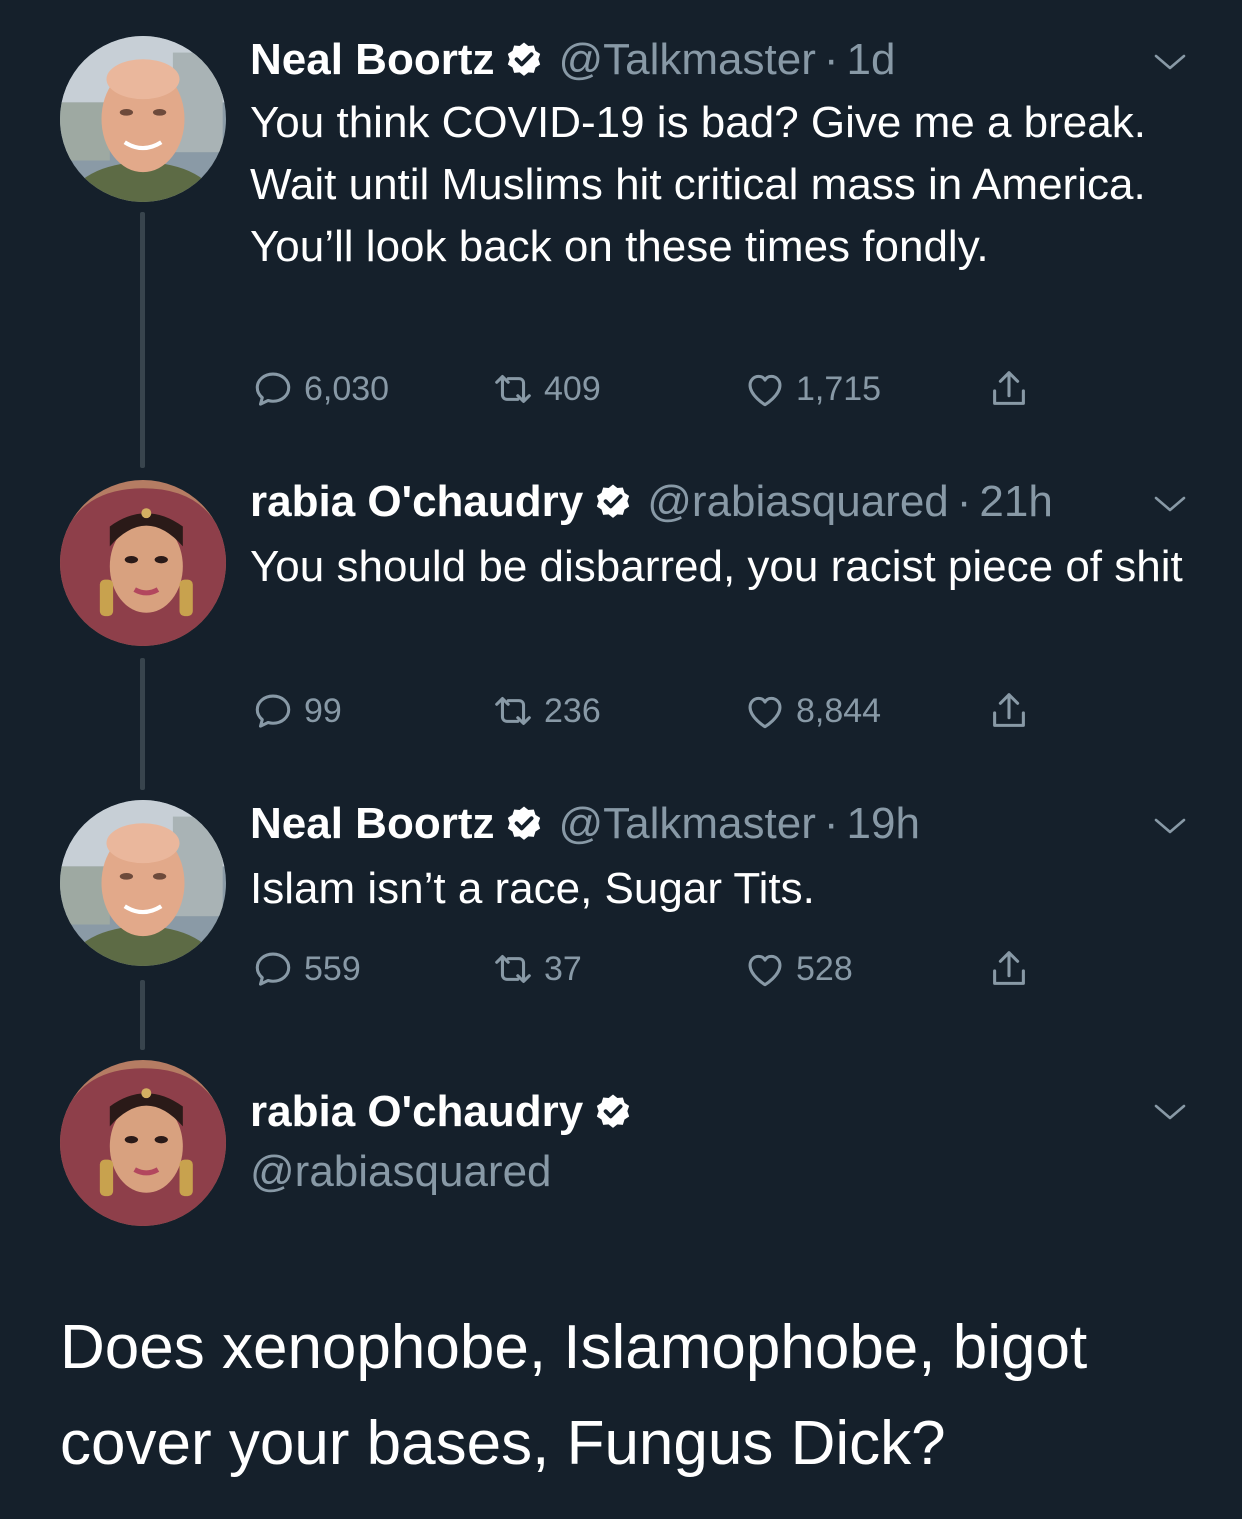 This screenshot has width=1242, height=1519. I want to click on reply-button: 6,030, so click(319, 389).